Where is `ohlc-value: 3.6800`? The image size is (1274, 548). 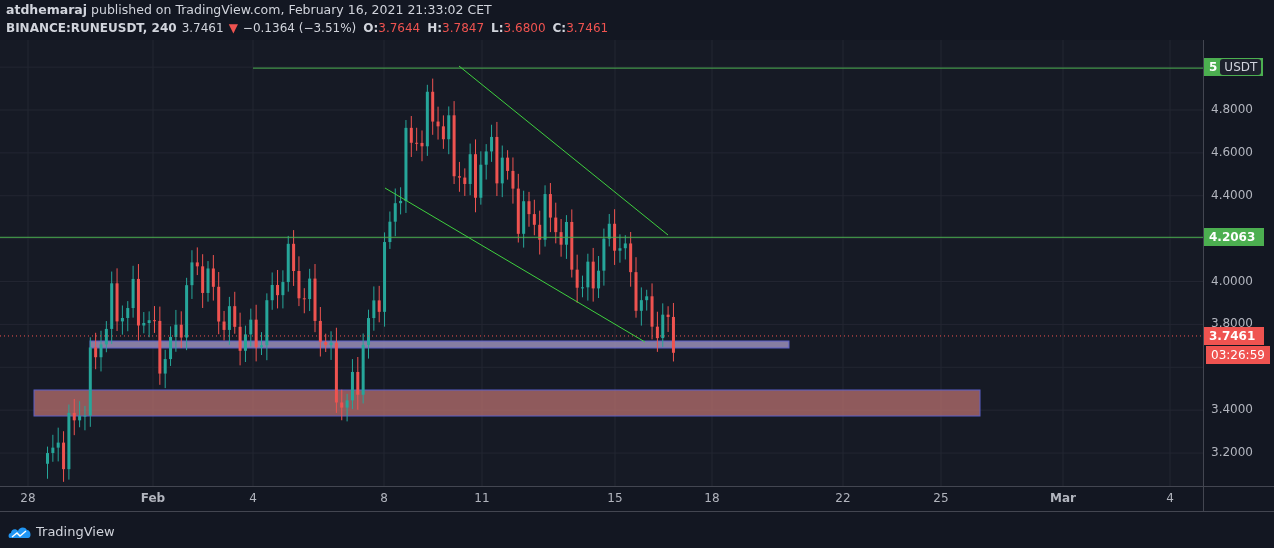
ohlc-value: 3.6800 is located at coordinates (524, 28).